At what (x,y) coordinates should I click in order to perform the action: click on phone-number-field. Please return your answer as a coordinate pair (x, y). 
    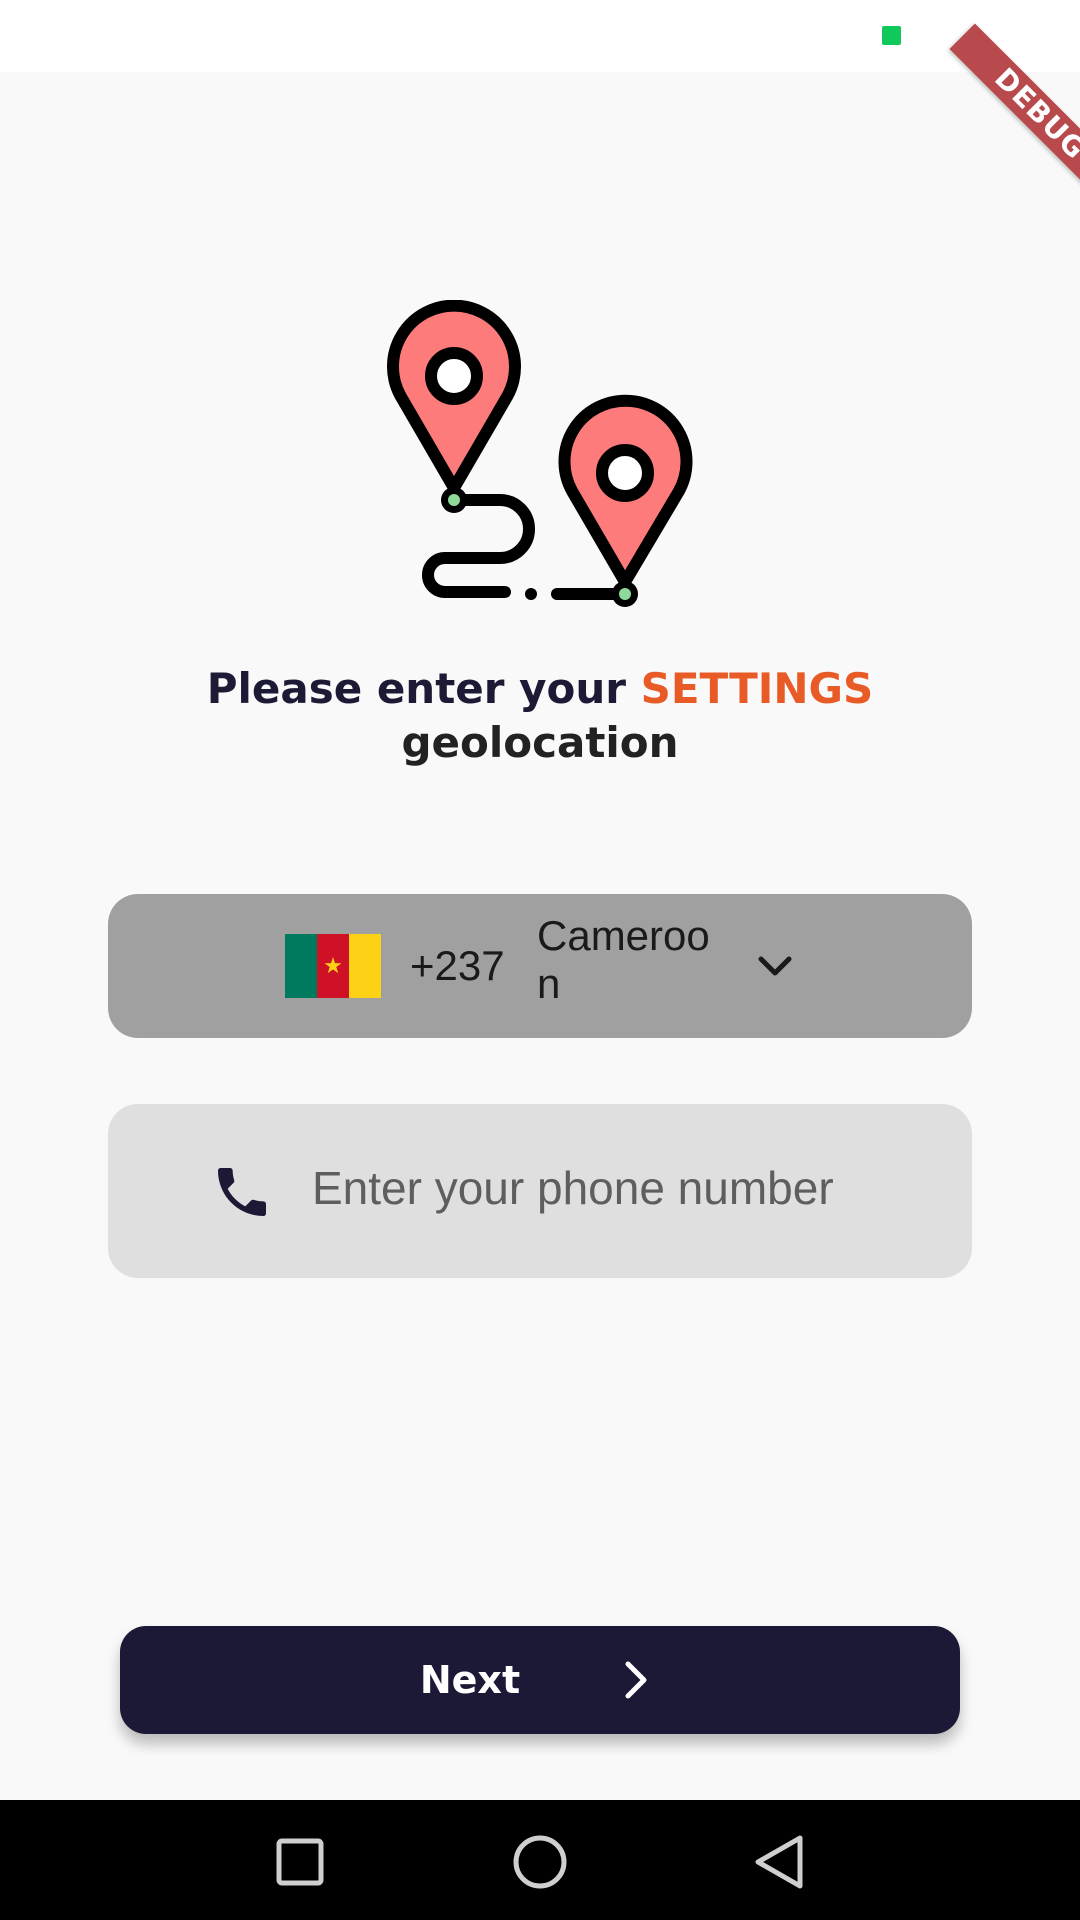
    Looking at the image, I should click on (540, 1191).